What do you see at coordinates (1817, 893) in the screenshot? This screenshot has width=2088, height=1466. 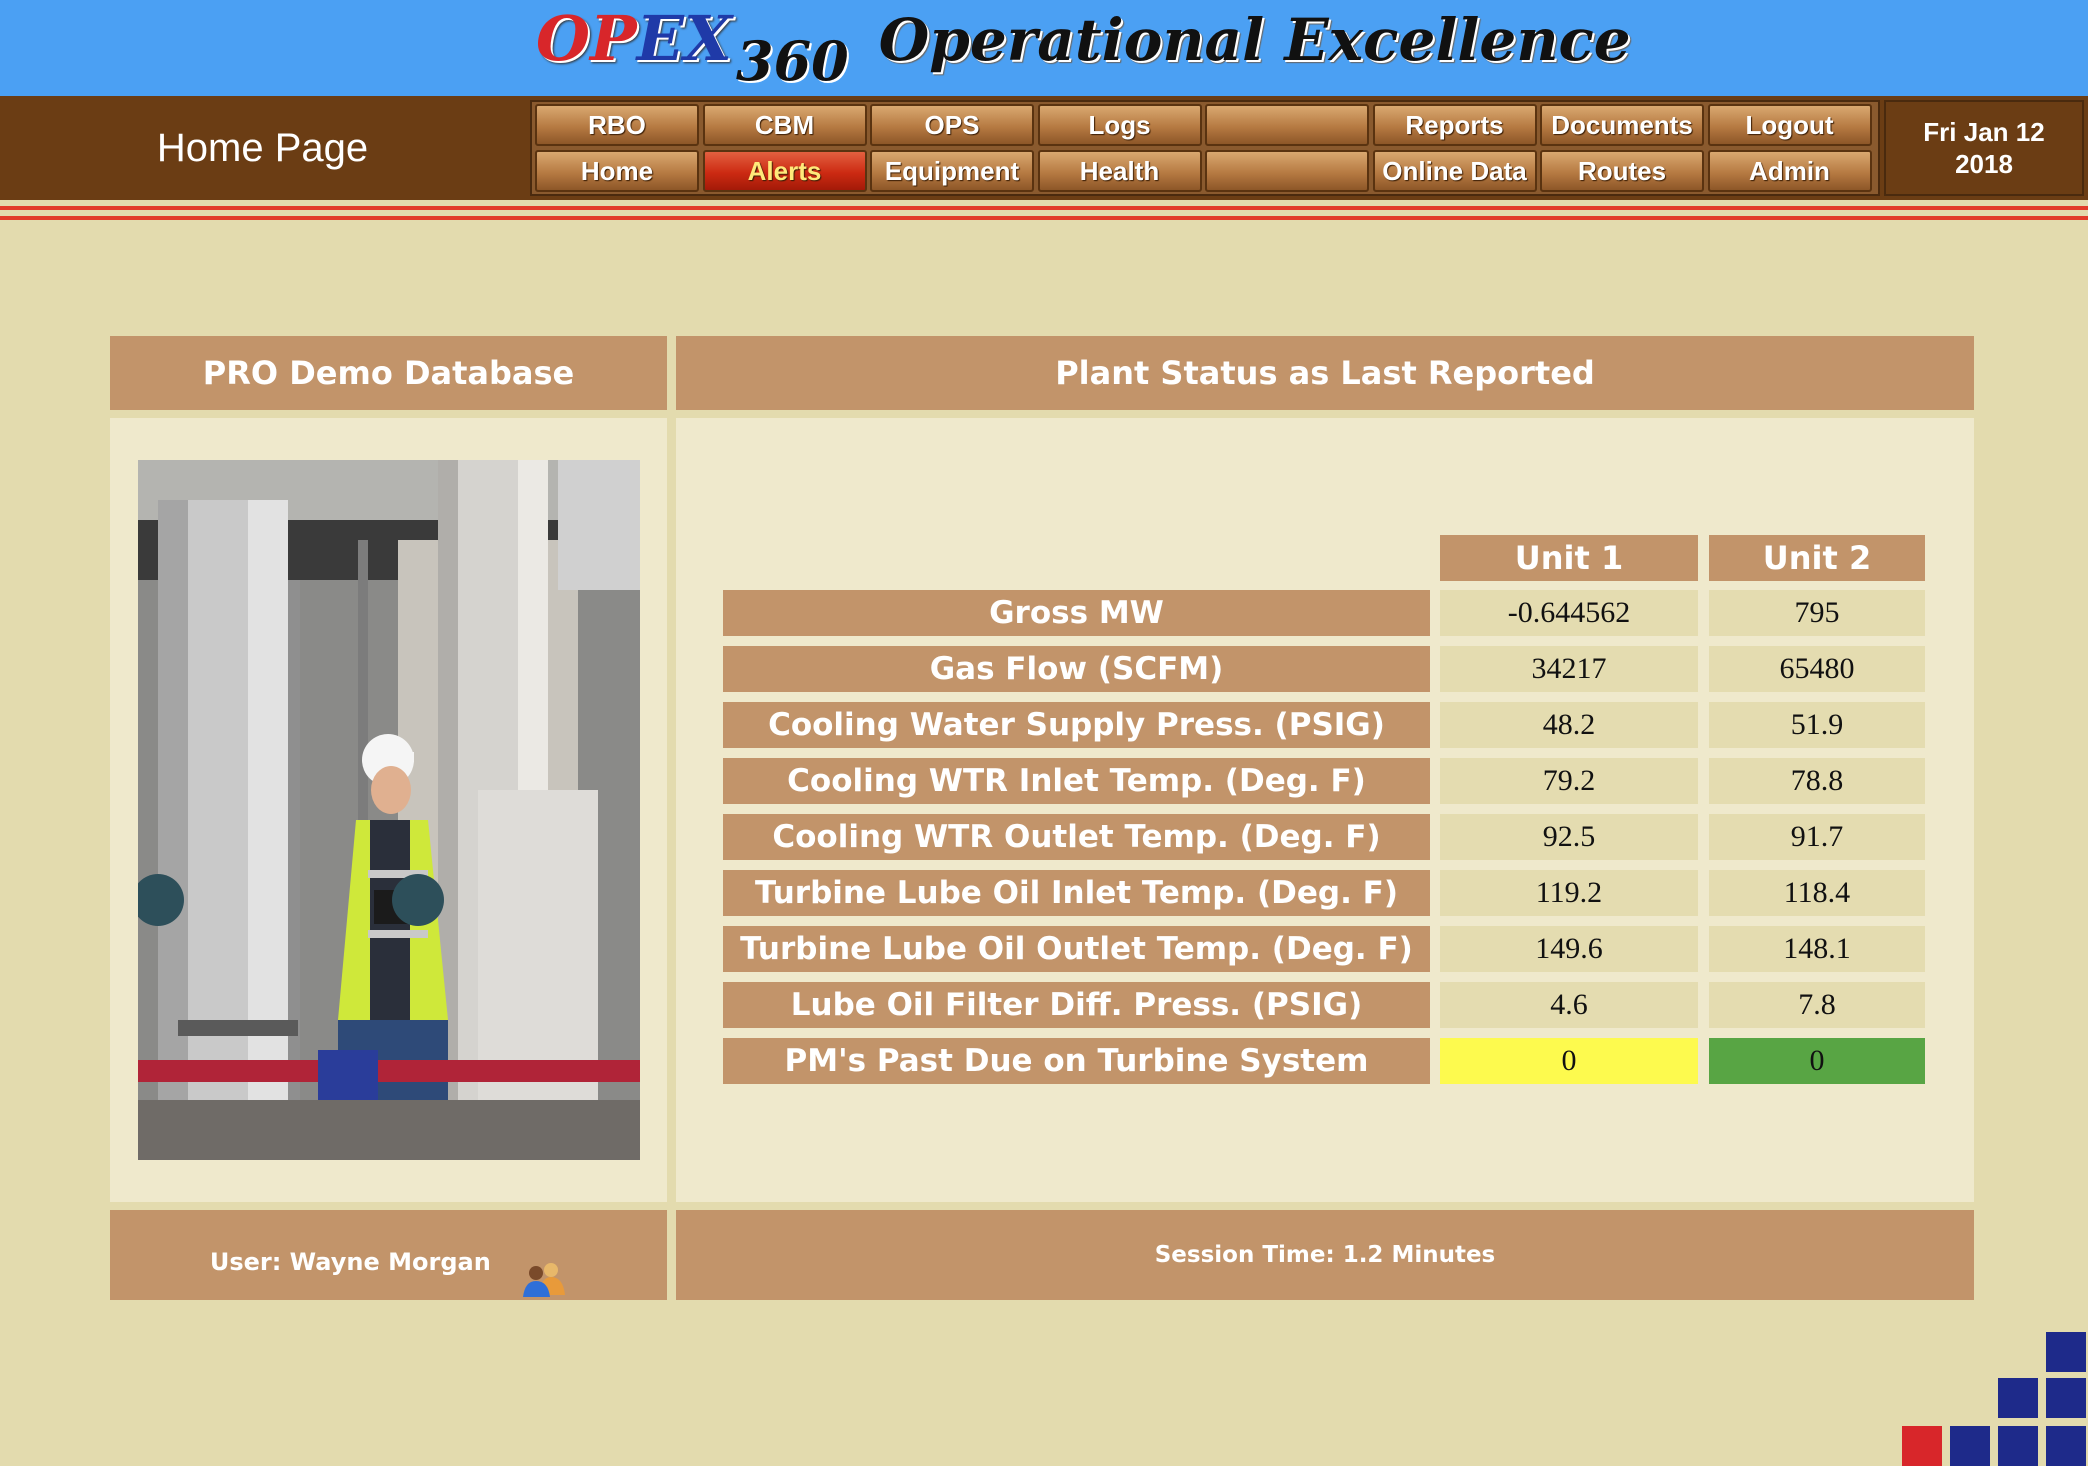 I see `unit2-value: 118.4` at bounding box center [1817, 893].